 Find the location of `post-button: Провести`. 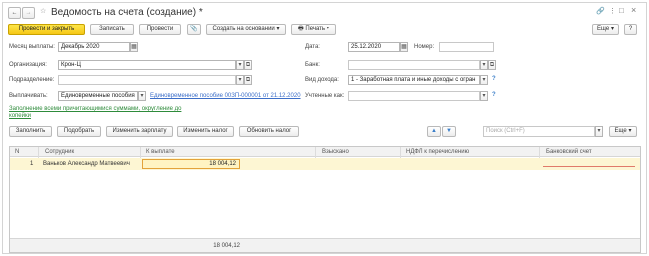

post-button: Провести is located at coordinates (160, 29).